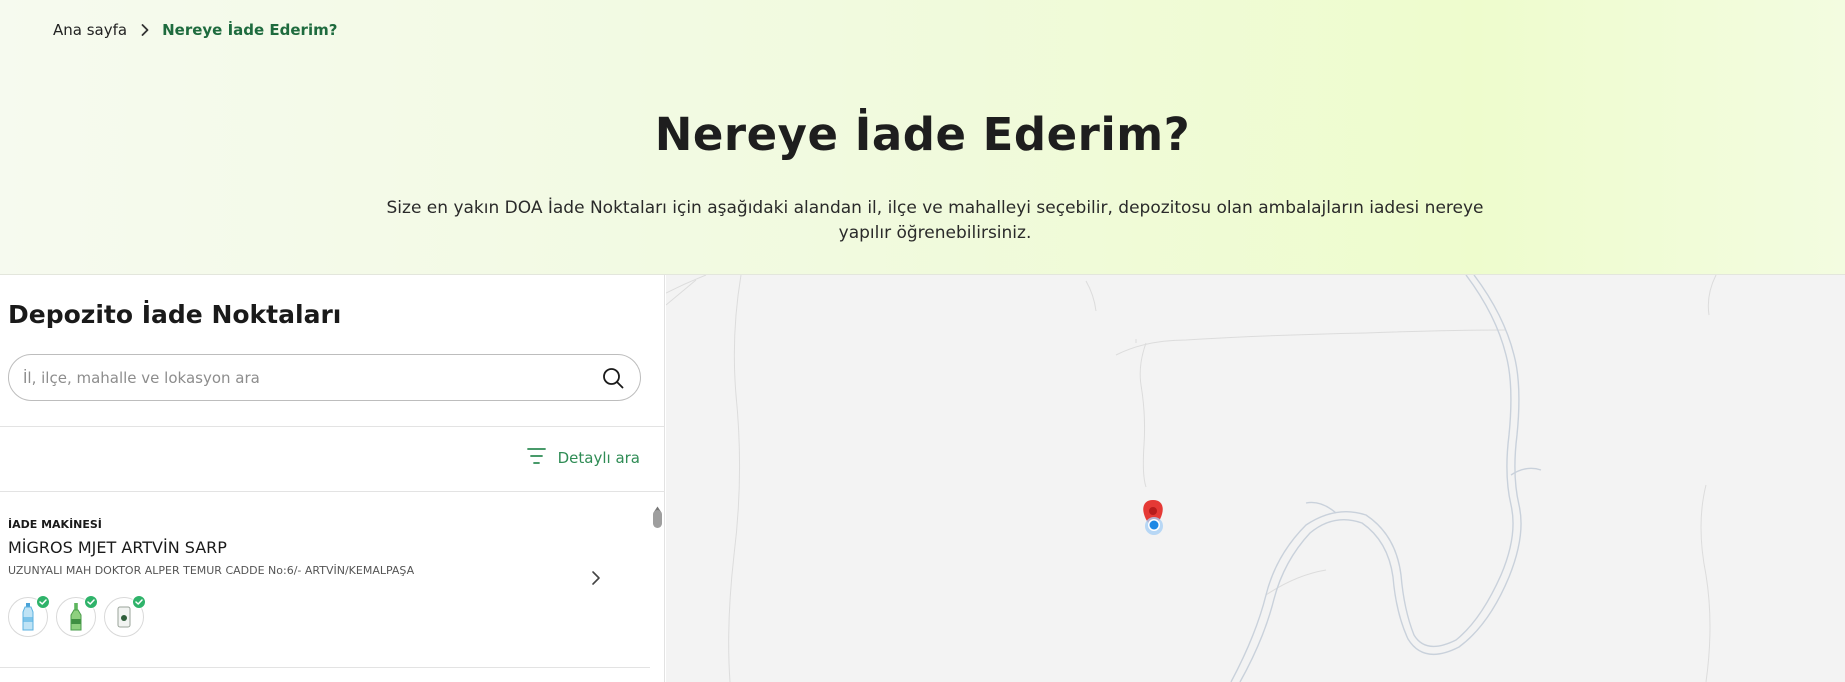  I want to click on search-icon, so click(613, 378).